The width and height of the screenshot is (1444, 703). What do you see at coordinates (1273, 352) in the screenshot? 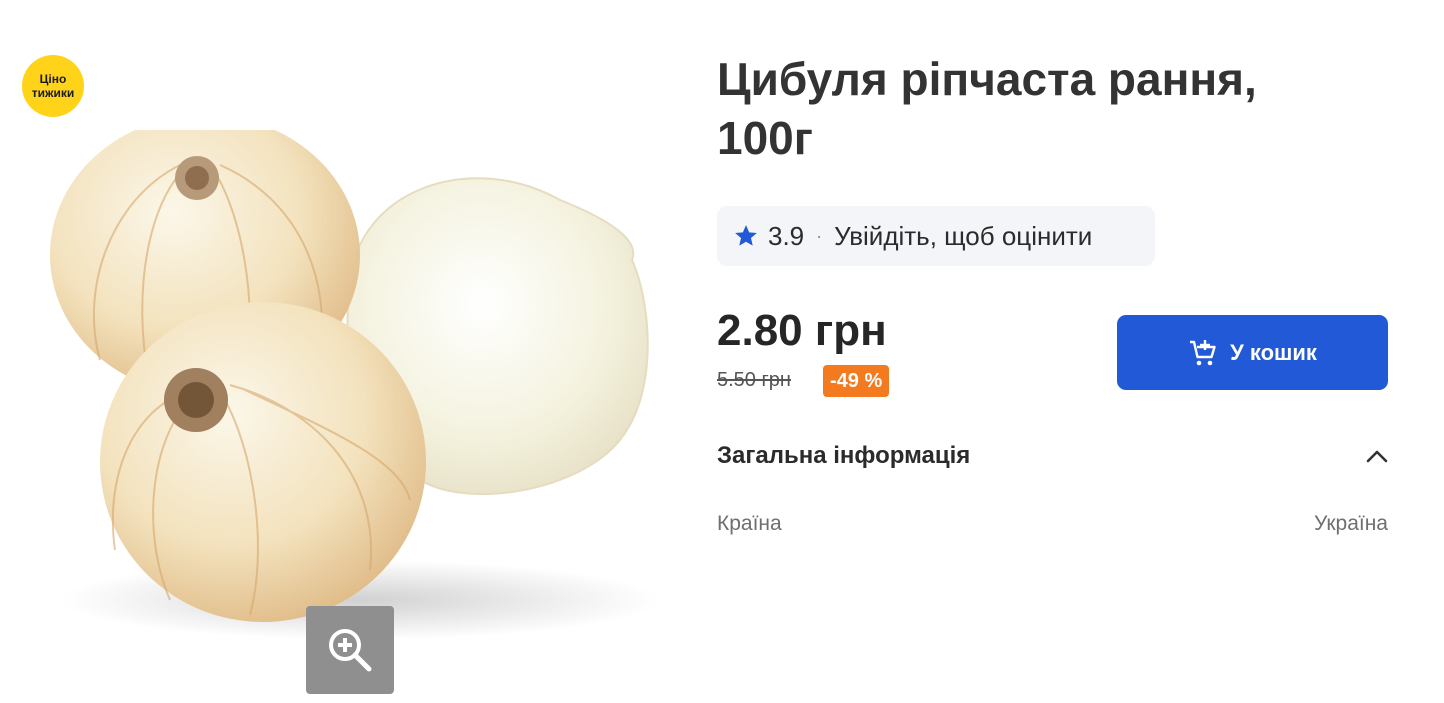
I see `cart-button-label: У кошик` at bounding box center [1273, 352].